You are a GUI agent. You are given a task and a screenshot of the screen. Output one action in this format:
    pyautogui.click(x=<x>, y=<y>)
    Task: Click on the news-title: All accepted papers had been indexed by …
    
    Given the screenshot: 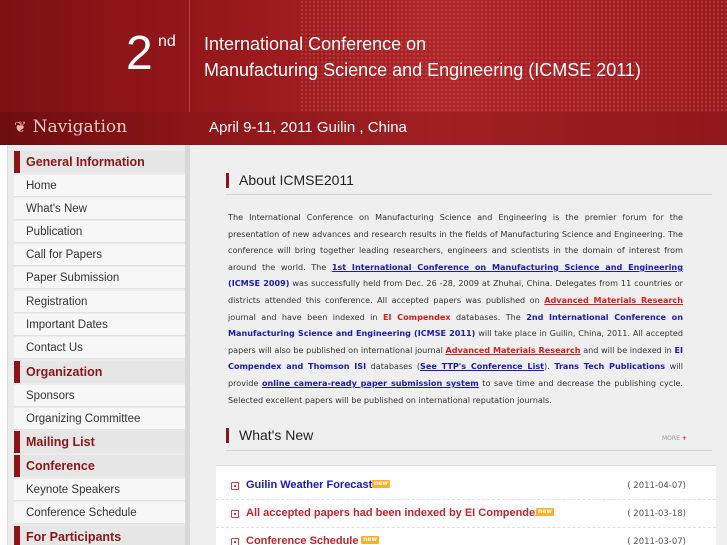 What is the action you would take?
    pyautogui.click(x=395, y=513)
    